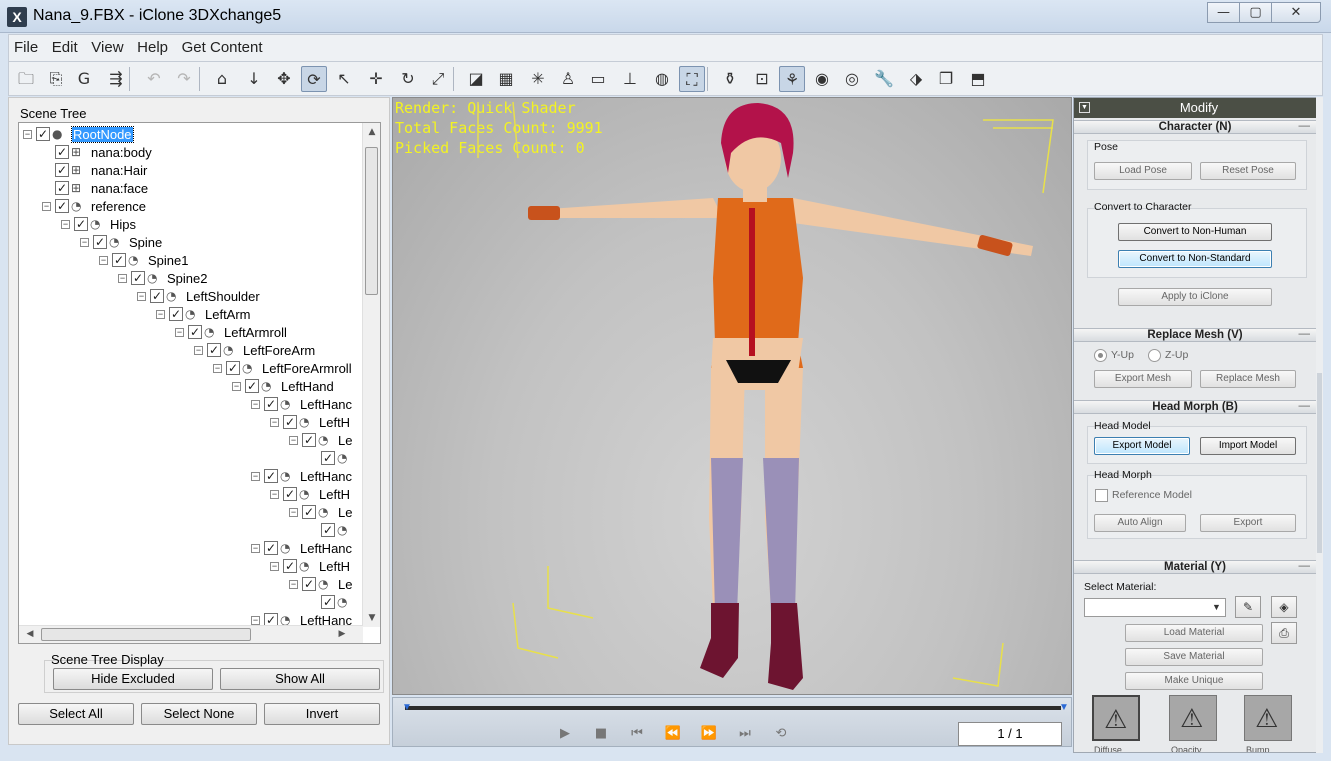 This screenshot has width=1331, height=761. I want to click on orbit-icon: ⟳, so click(314, 79).